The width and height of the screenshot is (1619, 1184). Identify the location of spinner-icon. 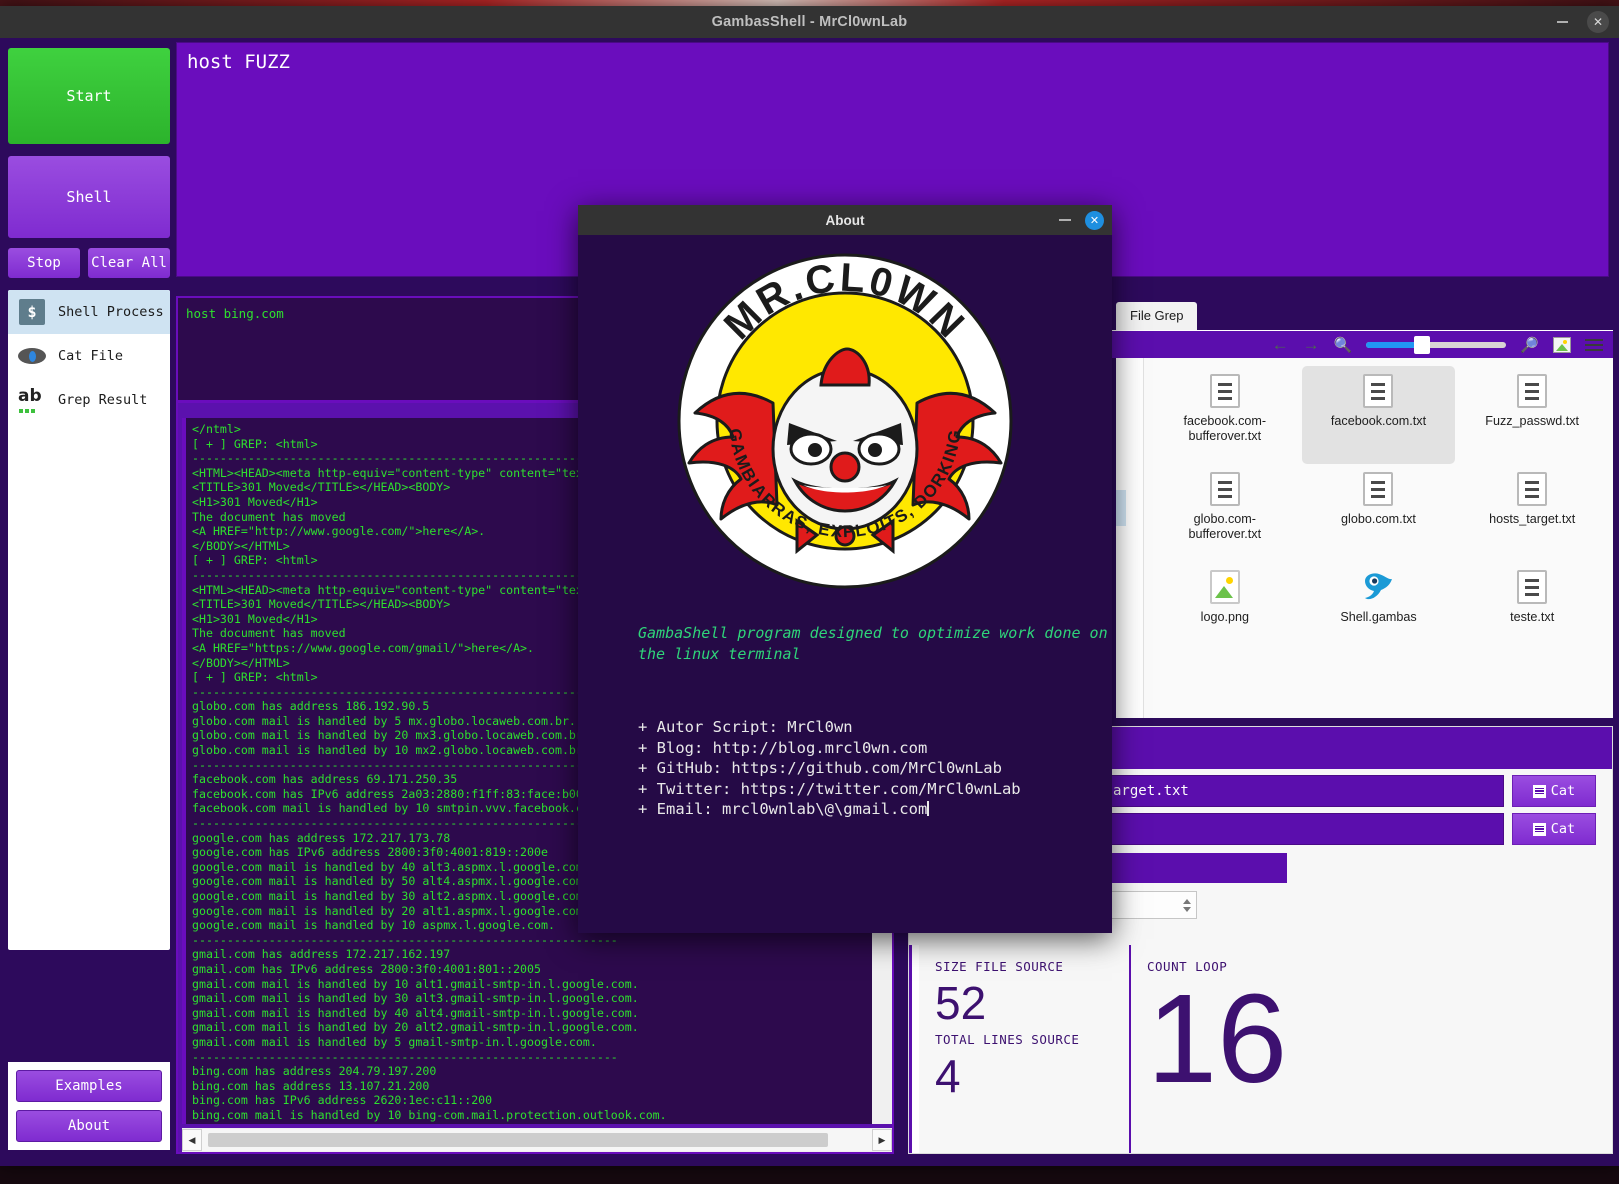
(1187, 905).